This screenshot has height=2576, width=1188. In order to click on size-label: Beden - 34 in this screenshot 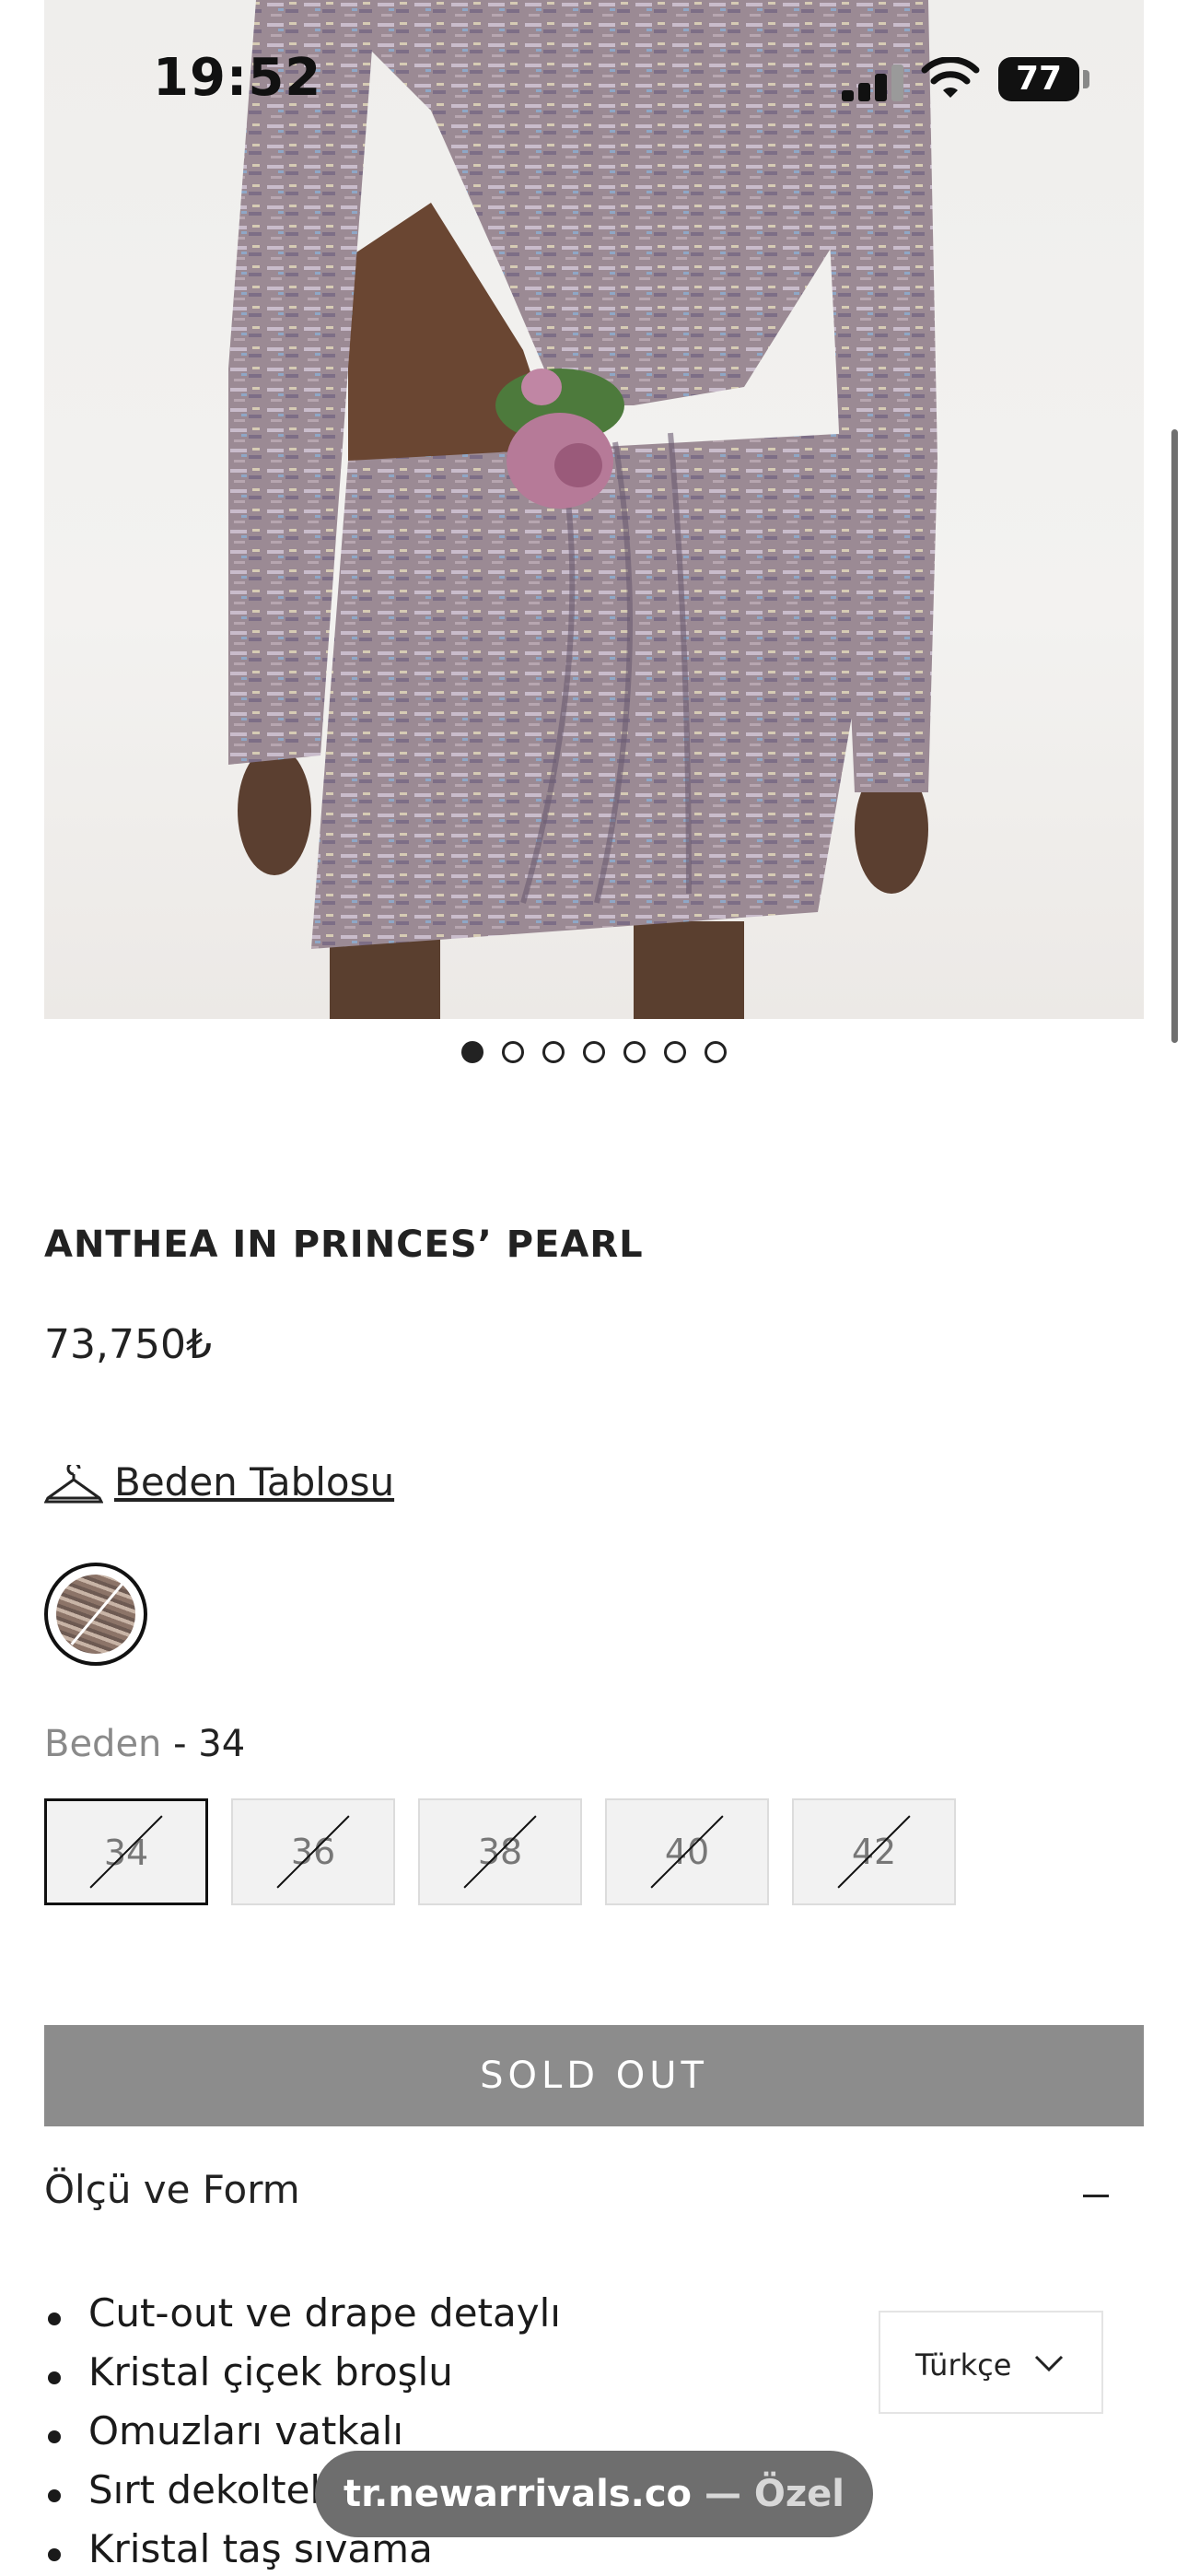, I will do `click(144, 1744)`.